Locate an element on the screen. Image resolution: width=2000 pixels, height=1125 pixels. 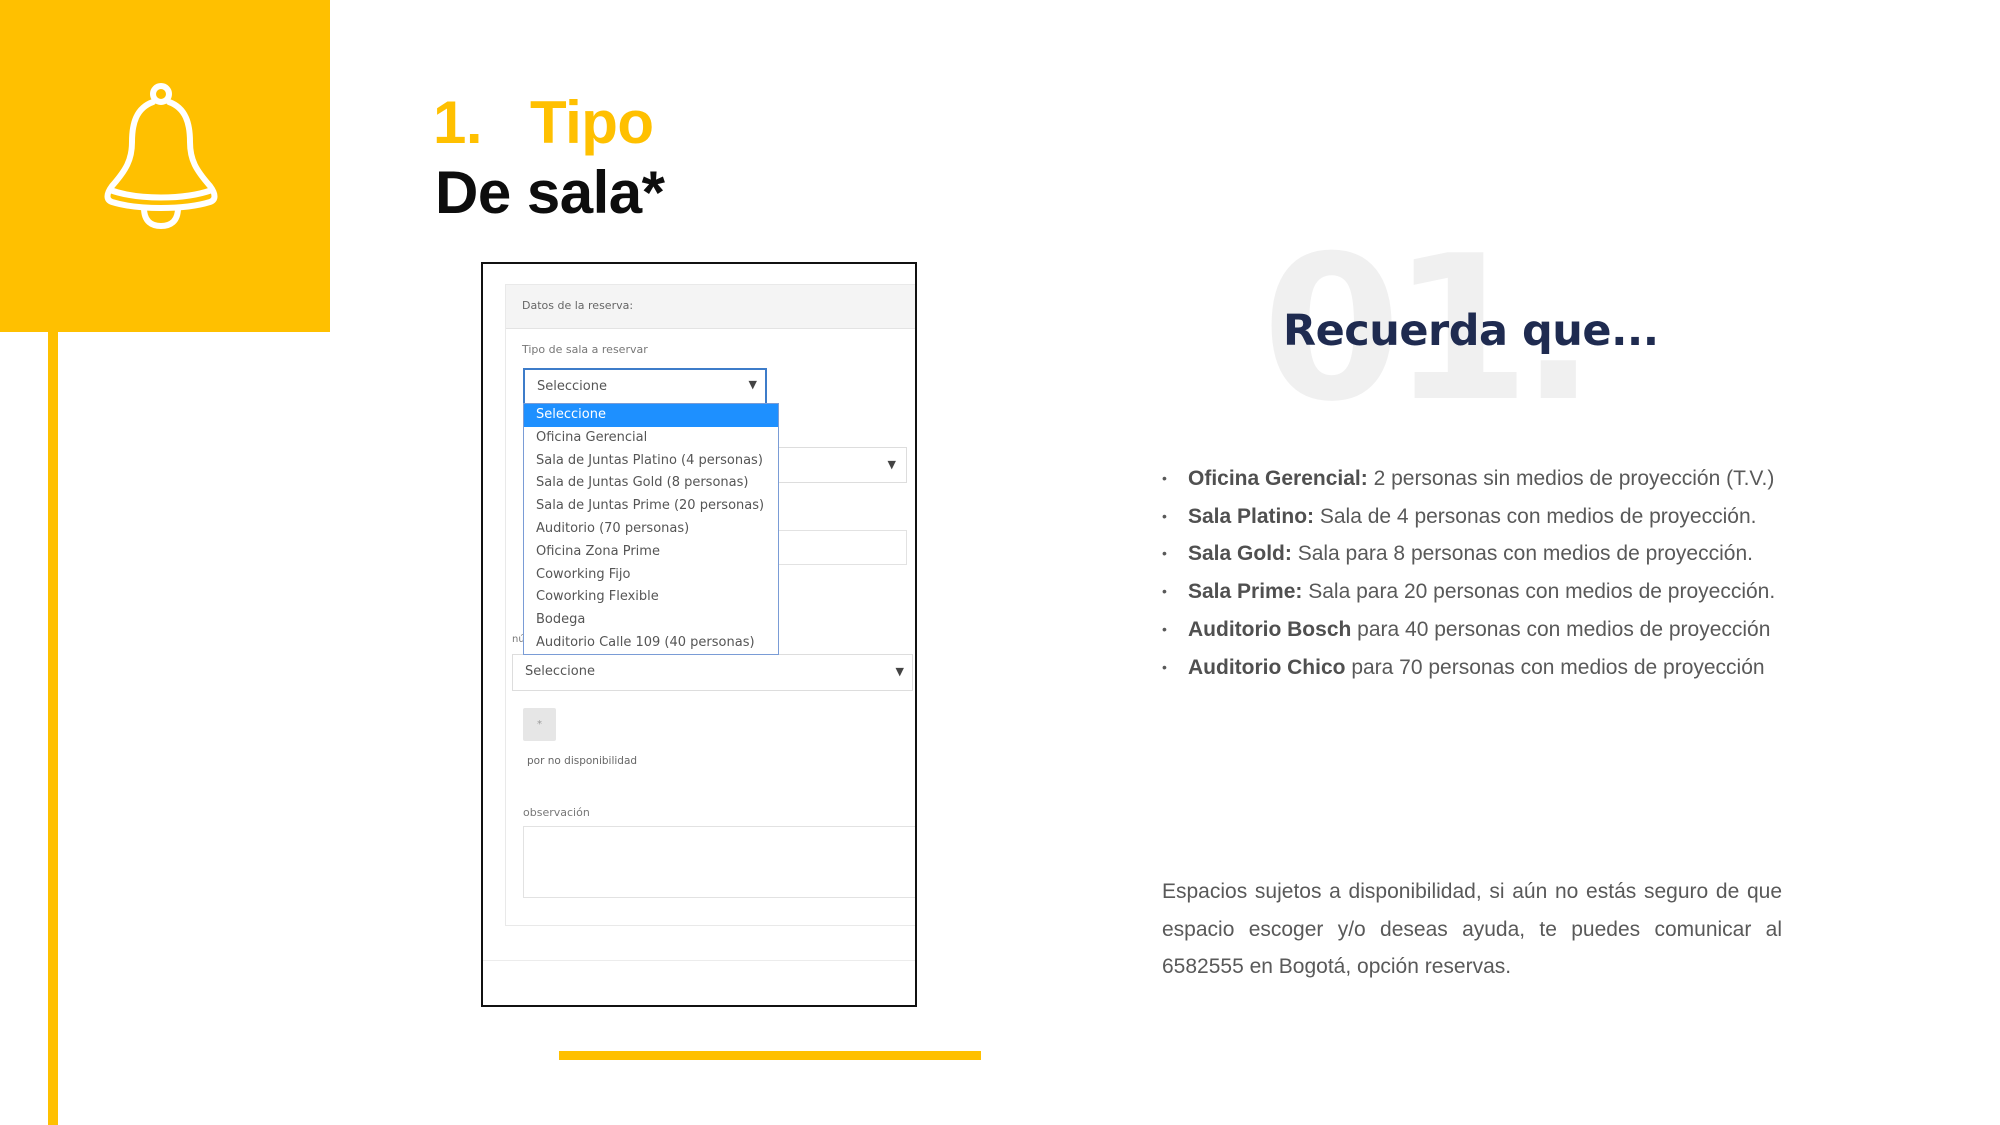
title-word: Tipo is located at coordinates (592, 122).